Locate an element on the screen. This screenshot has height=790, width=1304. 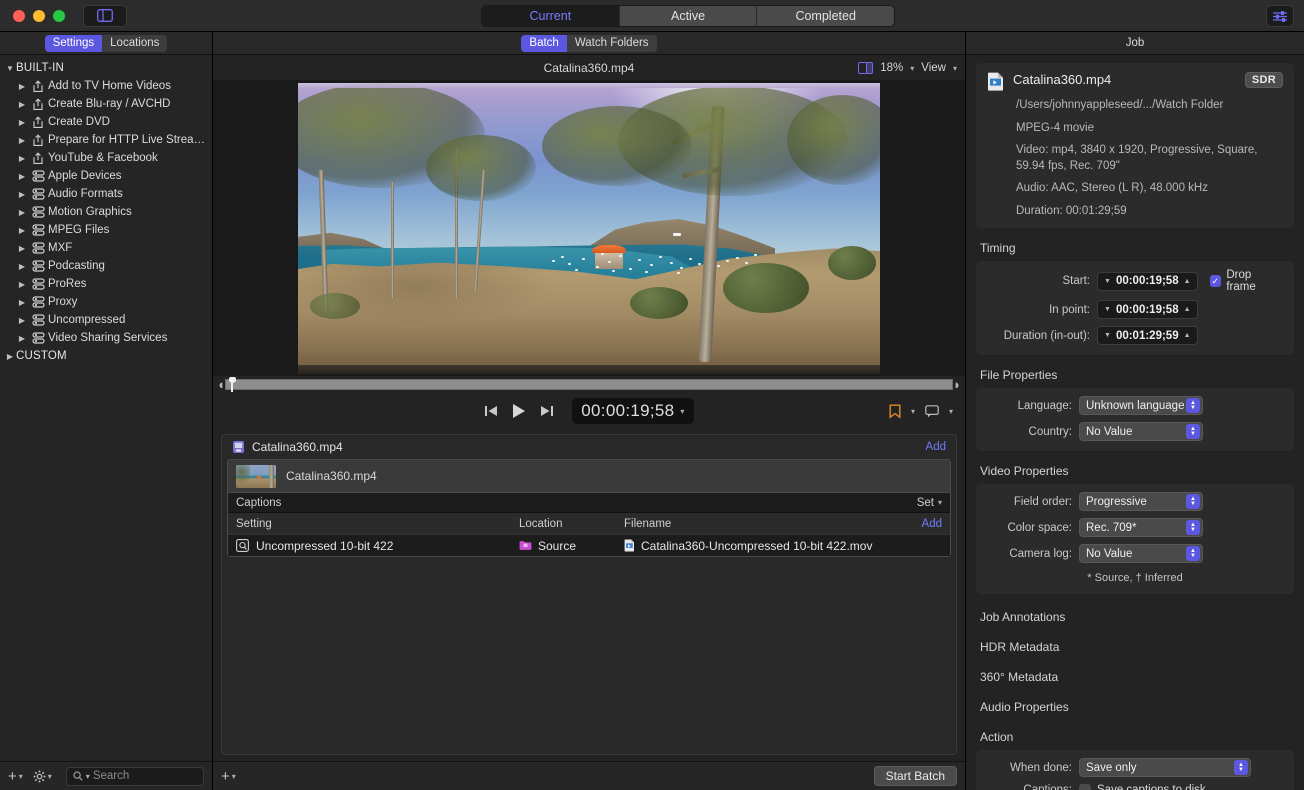
timecode-field: 00:00:19;58 ▾ is located at coordinates (633, 411).